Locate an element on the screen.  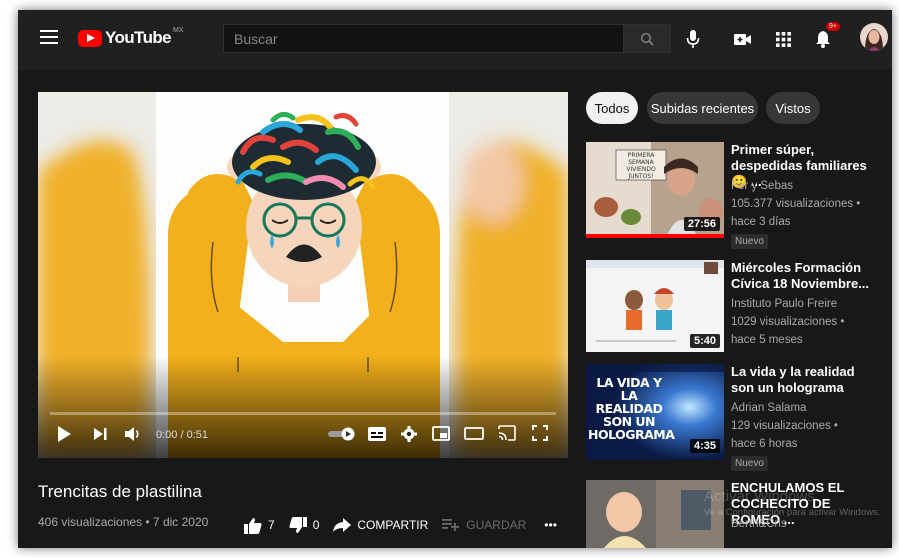
save-button: GUARDAR is located at coordinates (484, 525).